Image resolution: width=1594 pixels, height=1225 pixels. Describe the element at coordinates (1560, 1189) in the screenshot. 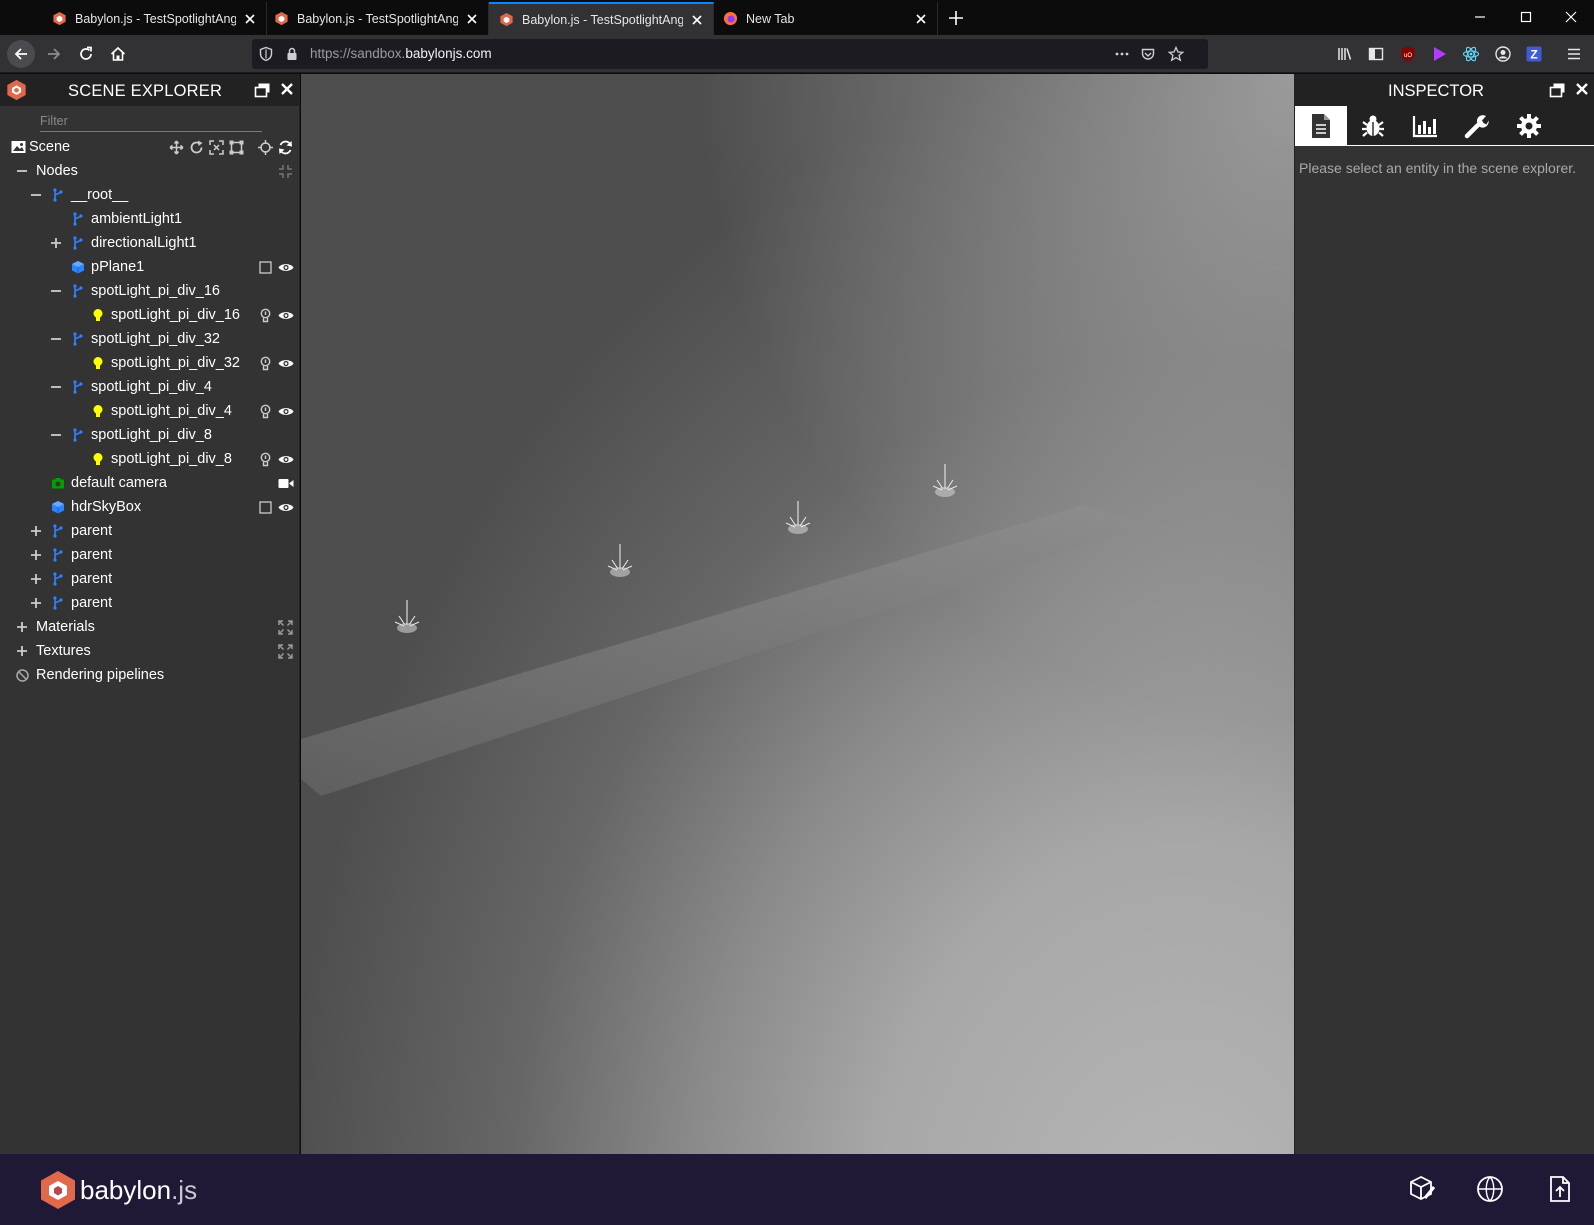

I see `open-file-icon` at that location.